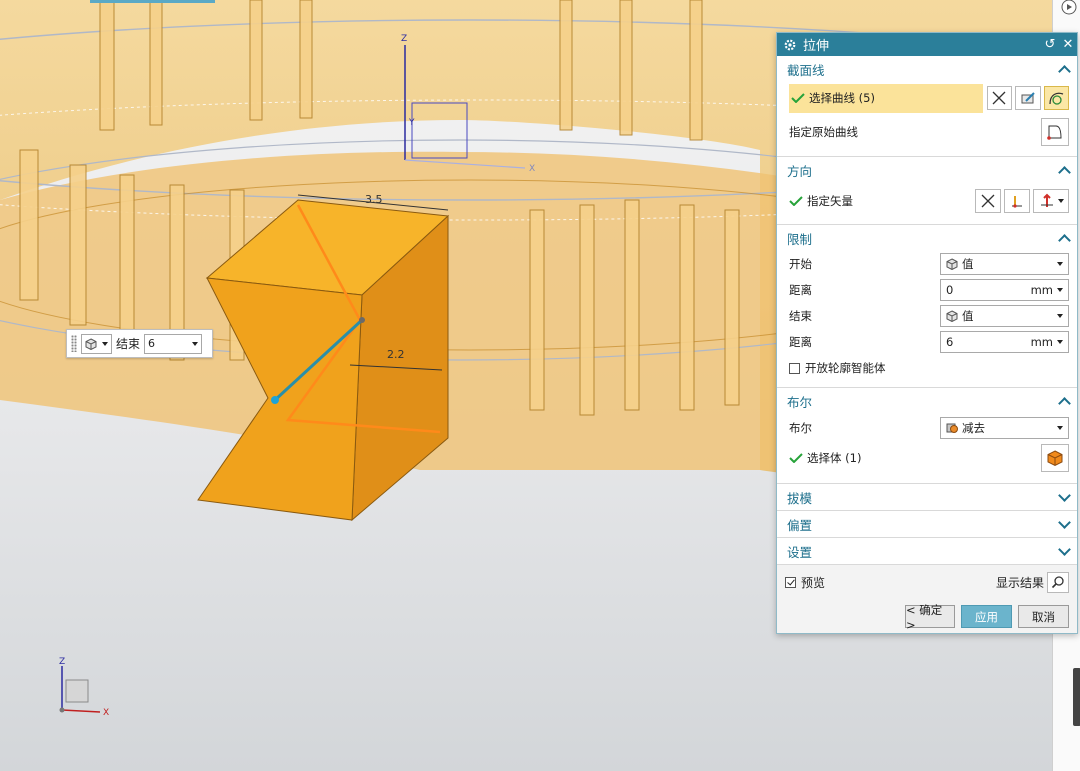 This screenshot has height=771, width=1080. I want to click on section-draft: 拔模, so click(927, 497).